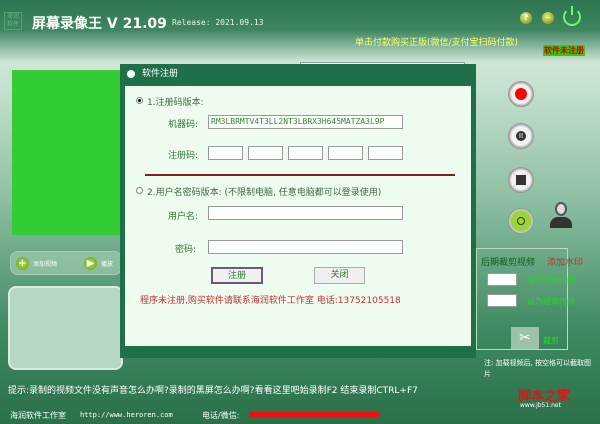  I want to click on video-preview, so click(68, 152).